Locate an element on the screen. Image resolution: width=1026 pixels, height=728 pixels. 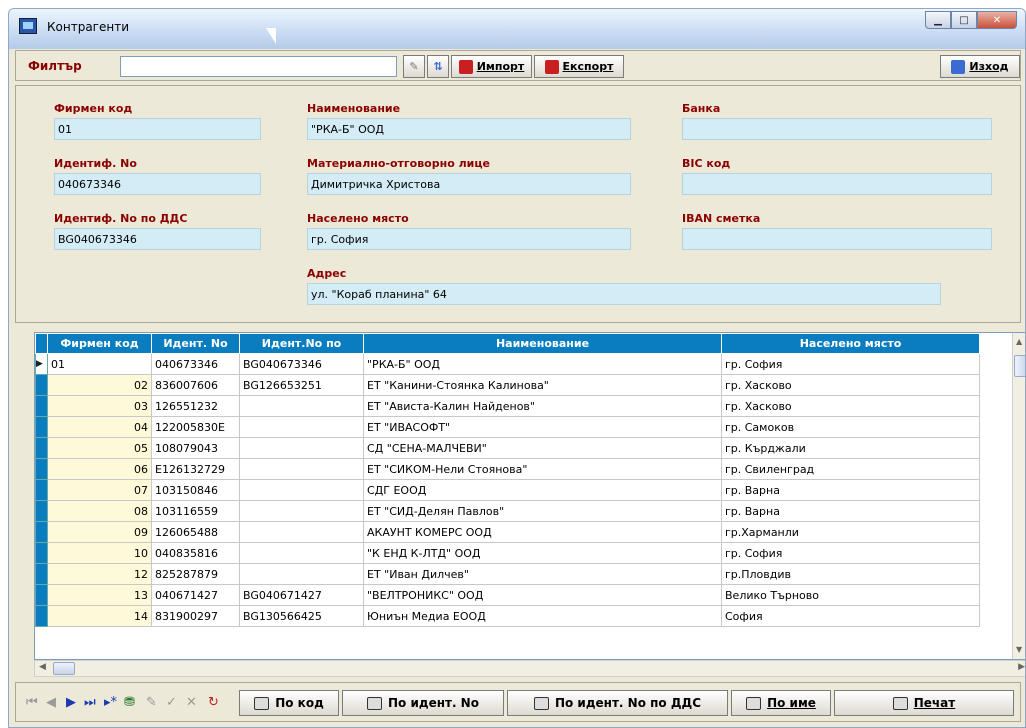
cell-code: 13 is located at coordinates (99, 595).